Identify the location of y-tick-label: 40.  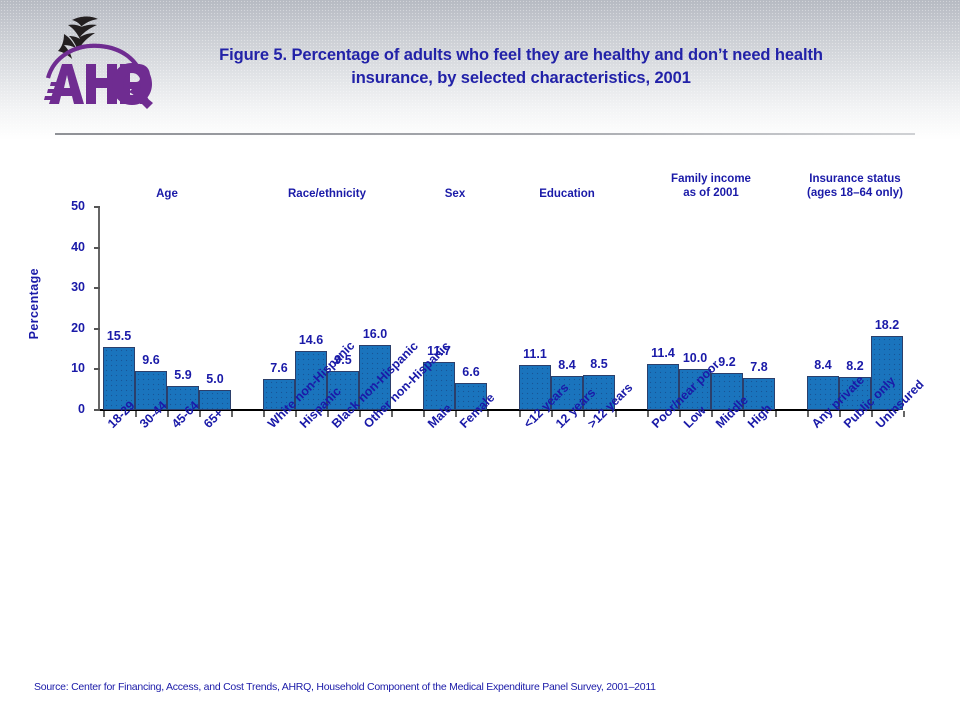
(78, 246).